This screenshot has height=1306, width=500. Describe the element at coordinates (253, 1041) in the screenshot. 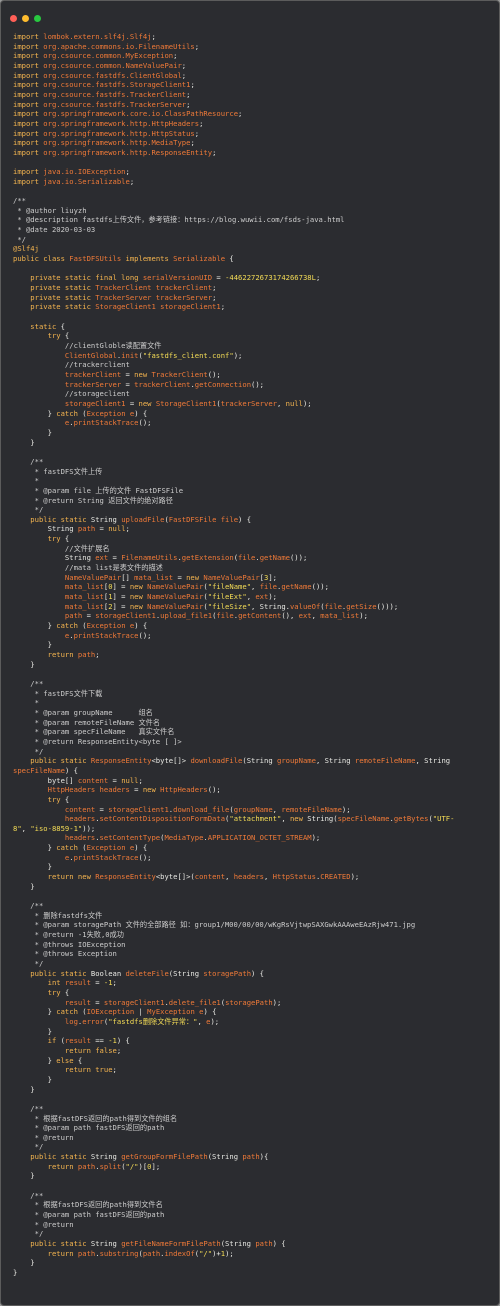

I see `code-line: if (result == -1) {` at that location.